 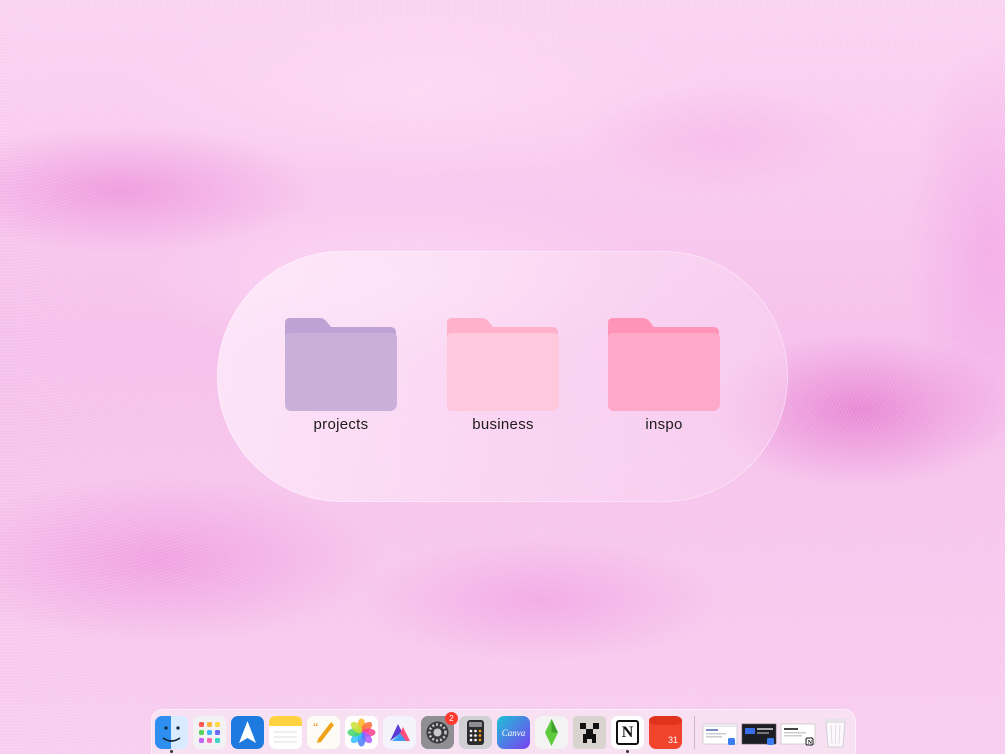 I want to click on dock: “ 2 Canva N 31 N, so click(x=503, y=731).